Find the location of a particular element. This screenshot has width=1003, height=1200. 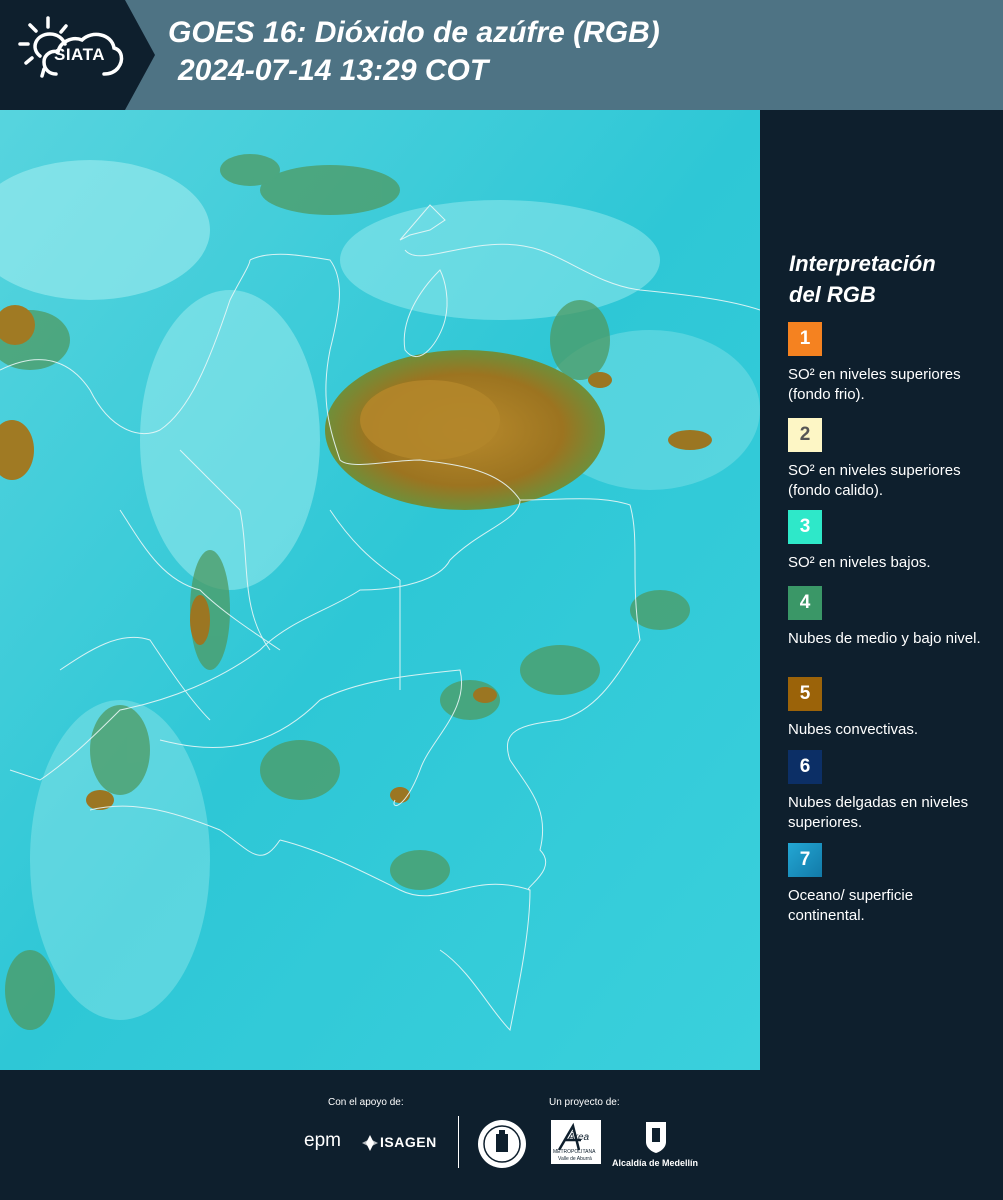

legend-swatch-number: 3 is located at coordinates (805, 526).